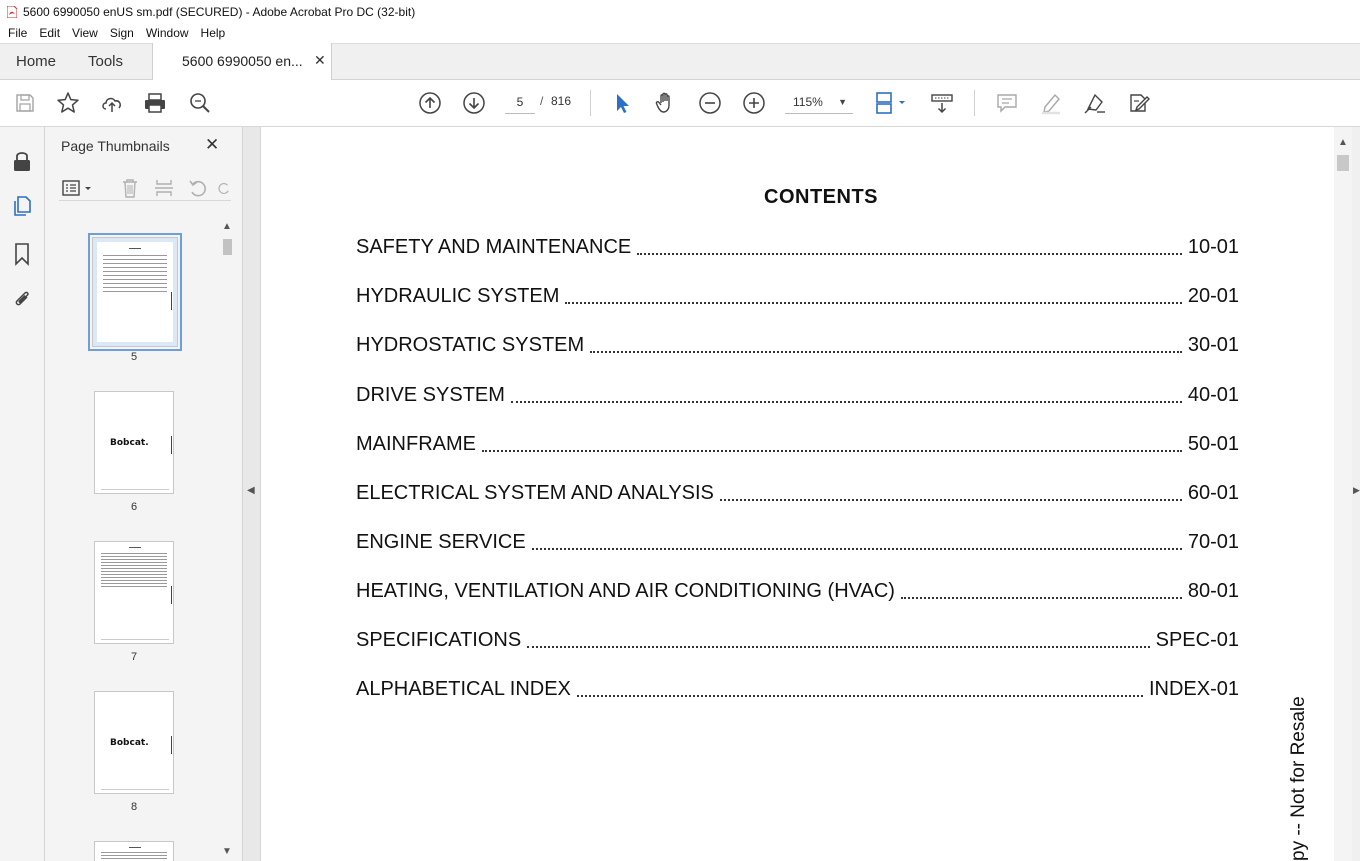 The height and width of the screenshot is (861, 1360). I want to click on toc-entry: ELECTRICAL SYSTEM AND ANALYSIS 60-01, so click(797, 492).